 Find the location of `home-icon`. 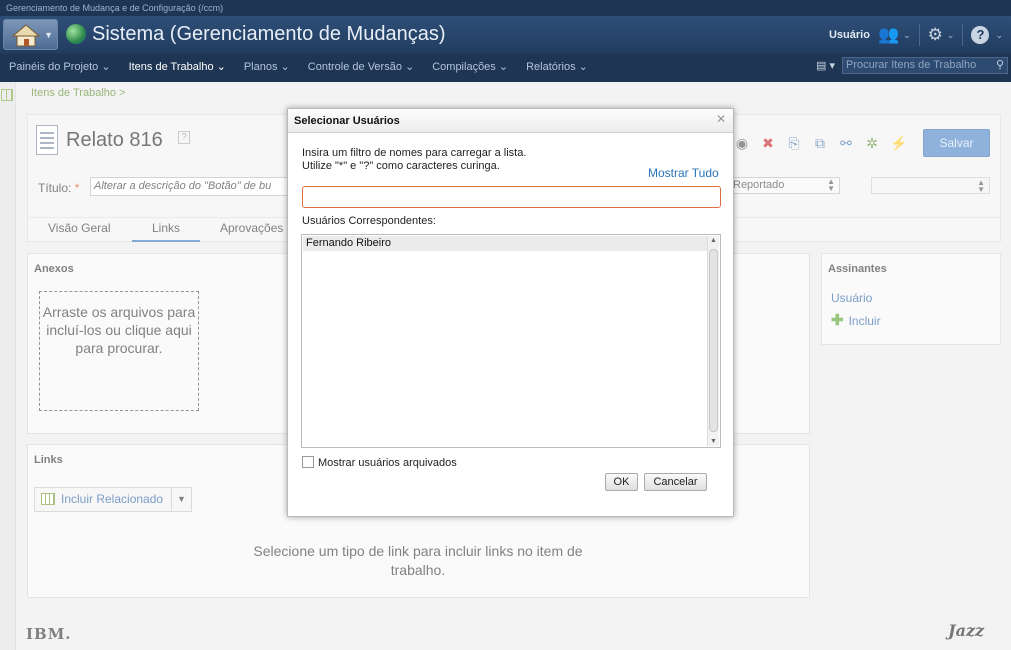

home-icon is located at coordinates (26, 35).